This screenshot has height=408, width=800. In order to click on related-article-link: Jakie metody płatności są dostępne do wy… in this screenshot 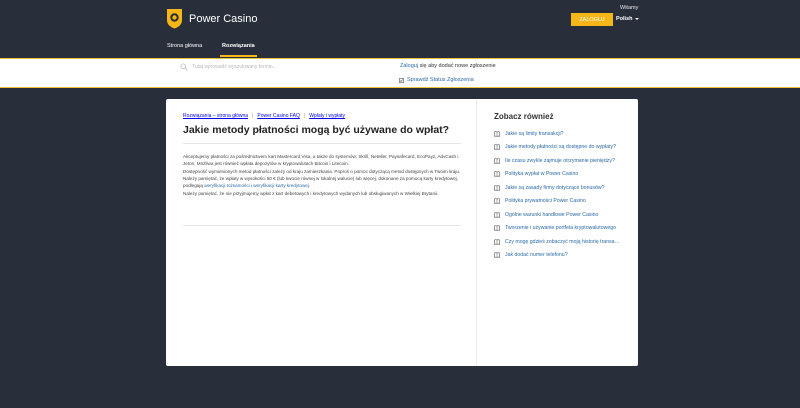, I will do `click(562, 147)`.